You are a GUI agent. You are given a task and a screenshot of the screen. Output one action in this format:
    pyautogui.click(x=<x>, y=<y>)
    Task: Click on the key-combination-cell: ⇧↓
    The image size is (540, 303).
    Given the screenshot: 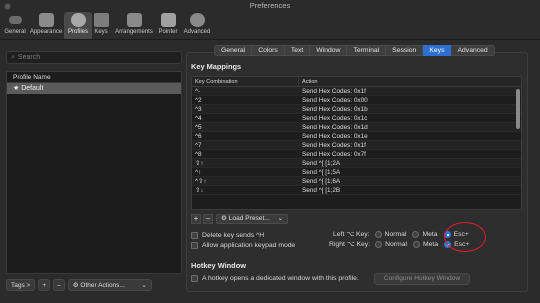 What is the action you would take?
    pyautogui.click(x=199, y=190)
    